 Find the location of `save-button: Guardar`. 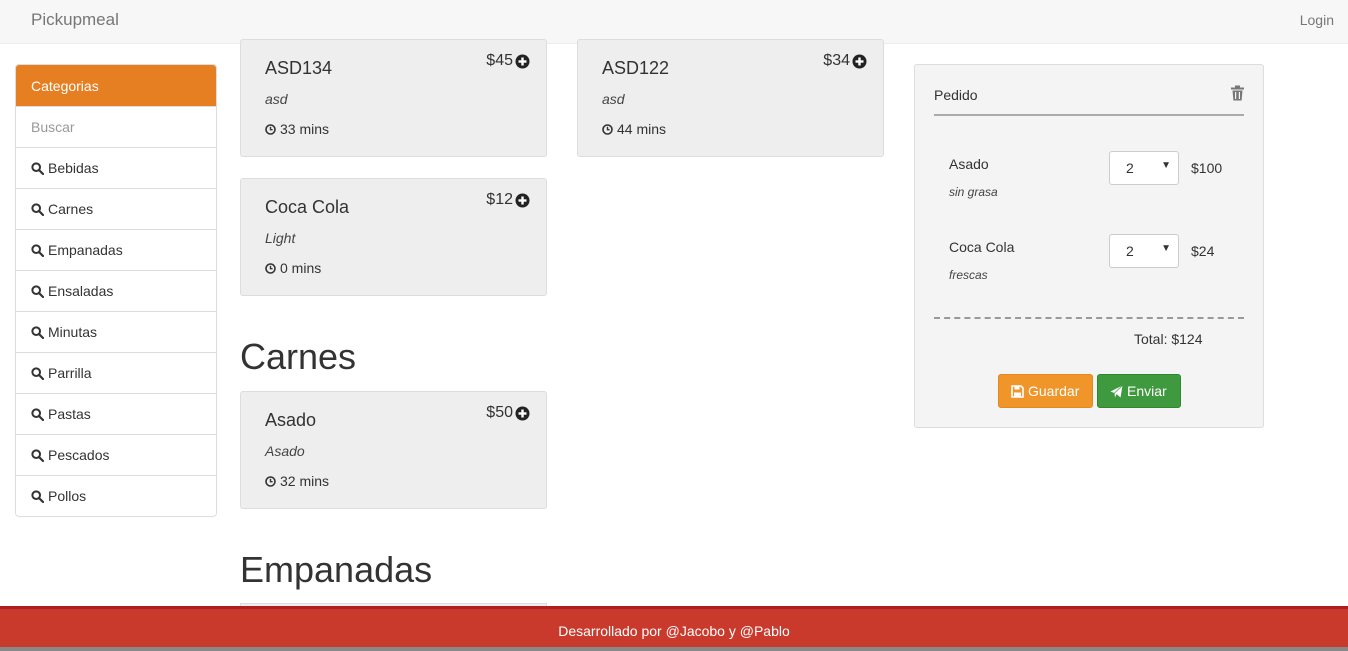

save-button: Guardar is located at coordinates (1045, 391).